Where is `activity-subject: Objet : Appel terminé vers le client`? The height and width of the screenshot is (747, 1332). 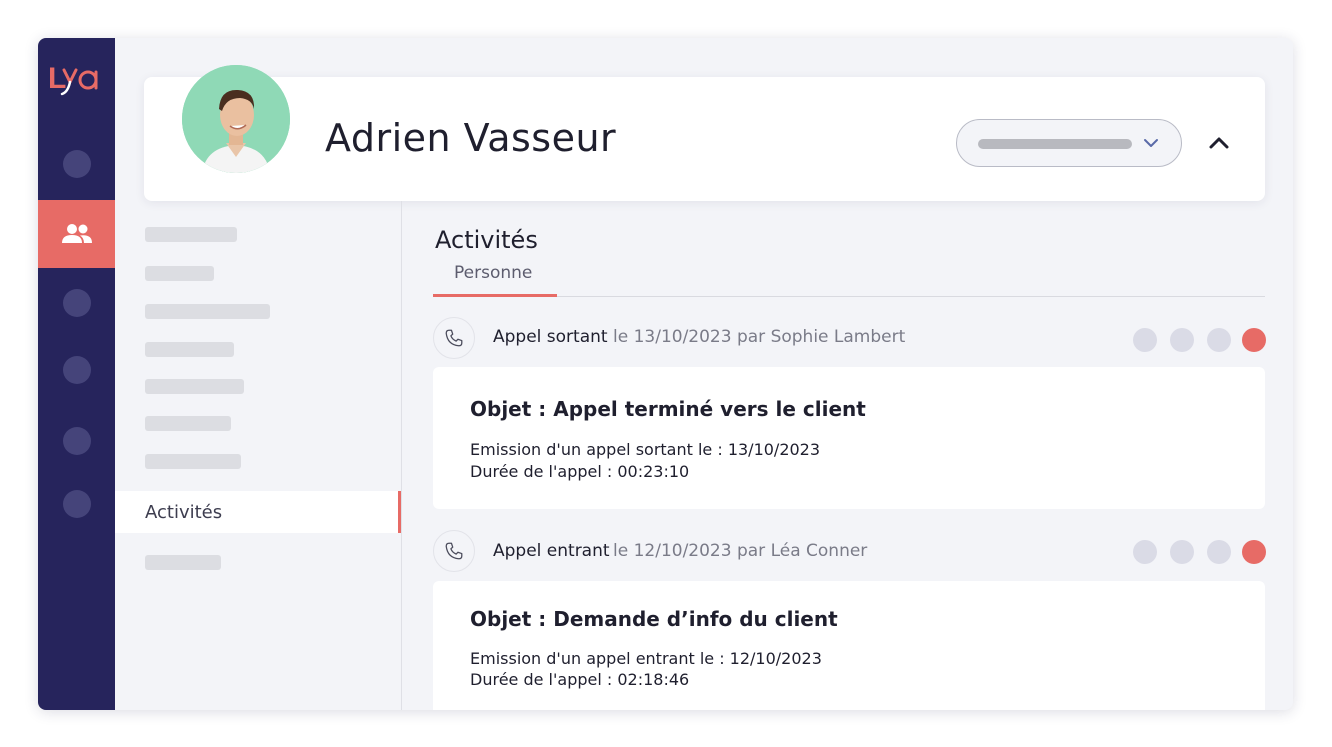 activity-subject: Objet : Appel terminé vers le client is located at coordinates (668, 409).